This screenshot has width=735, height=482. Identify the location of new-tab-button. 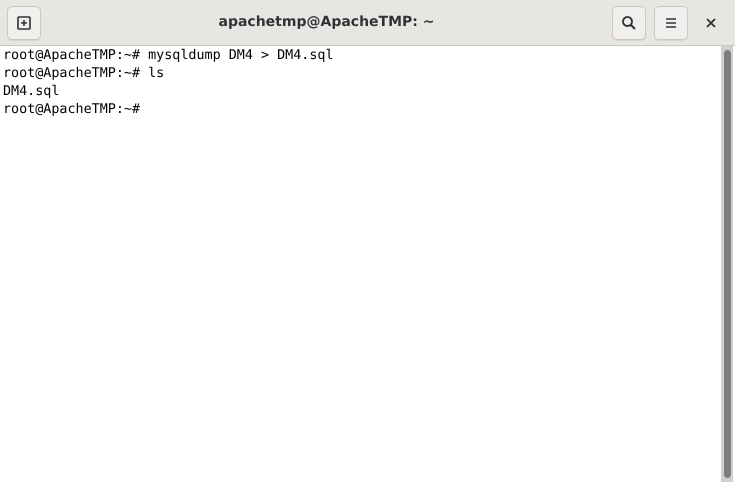
(24, 23).